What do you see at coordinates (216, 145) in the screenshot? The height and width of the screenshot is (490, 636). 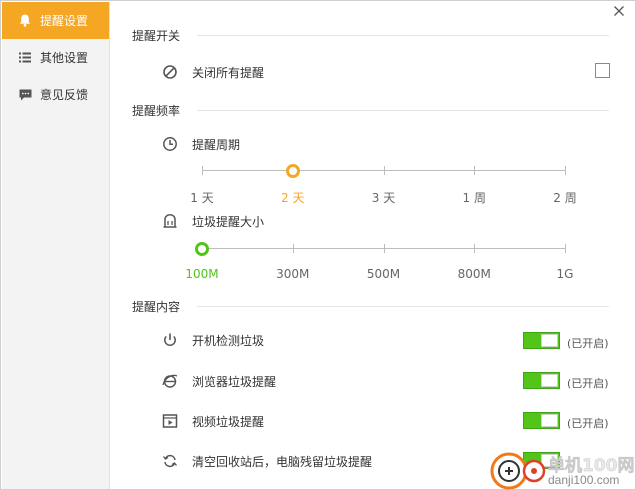 I see `period-label: 提醒周期` at bounding box center [216, 145].